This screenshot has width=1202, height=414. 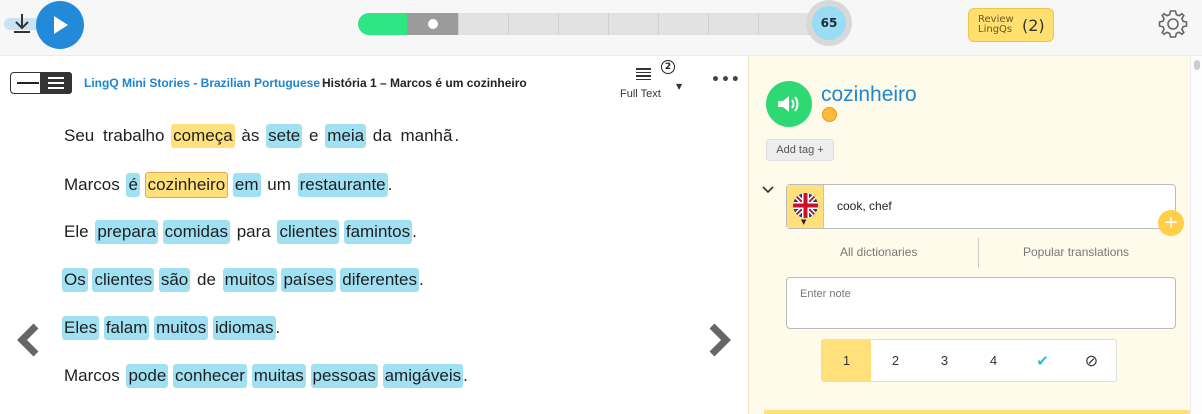 I want to click on lingq-word: Eles, so click(x=81, y=328).